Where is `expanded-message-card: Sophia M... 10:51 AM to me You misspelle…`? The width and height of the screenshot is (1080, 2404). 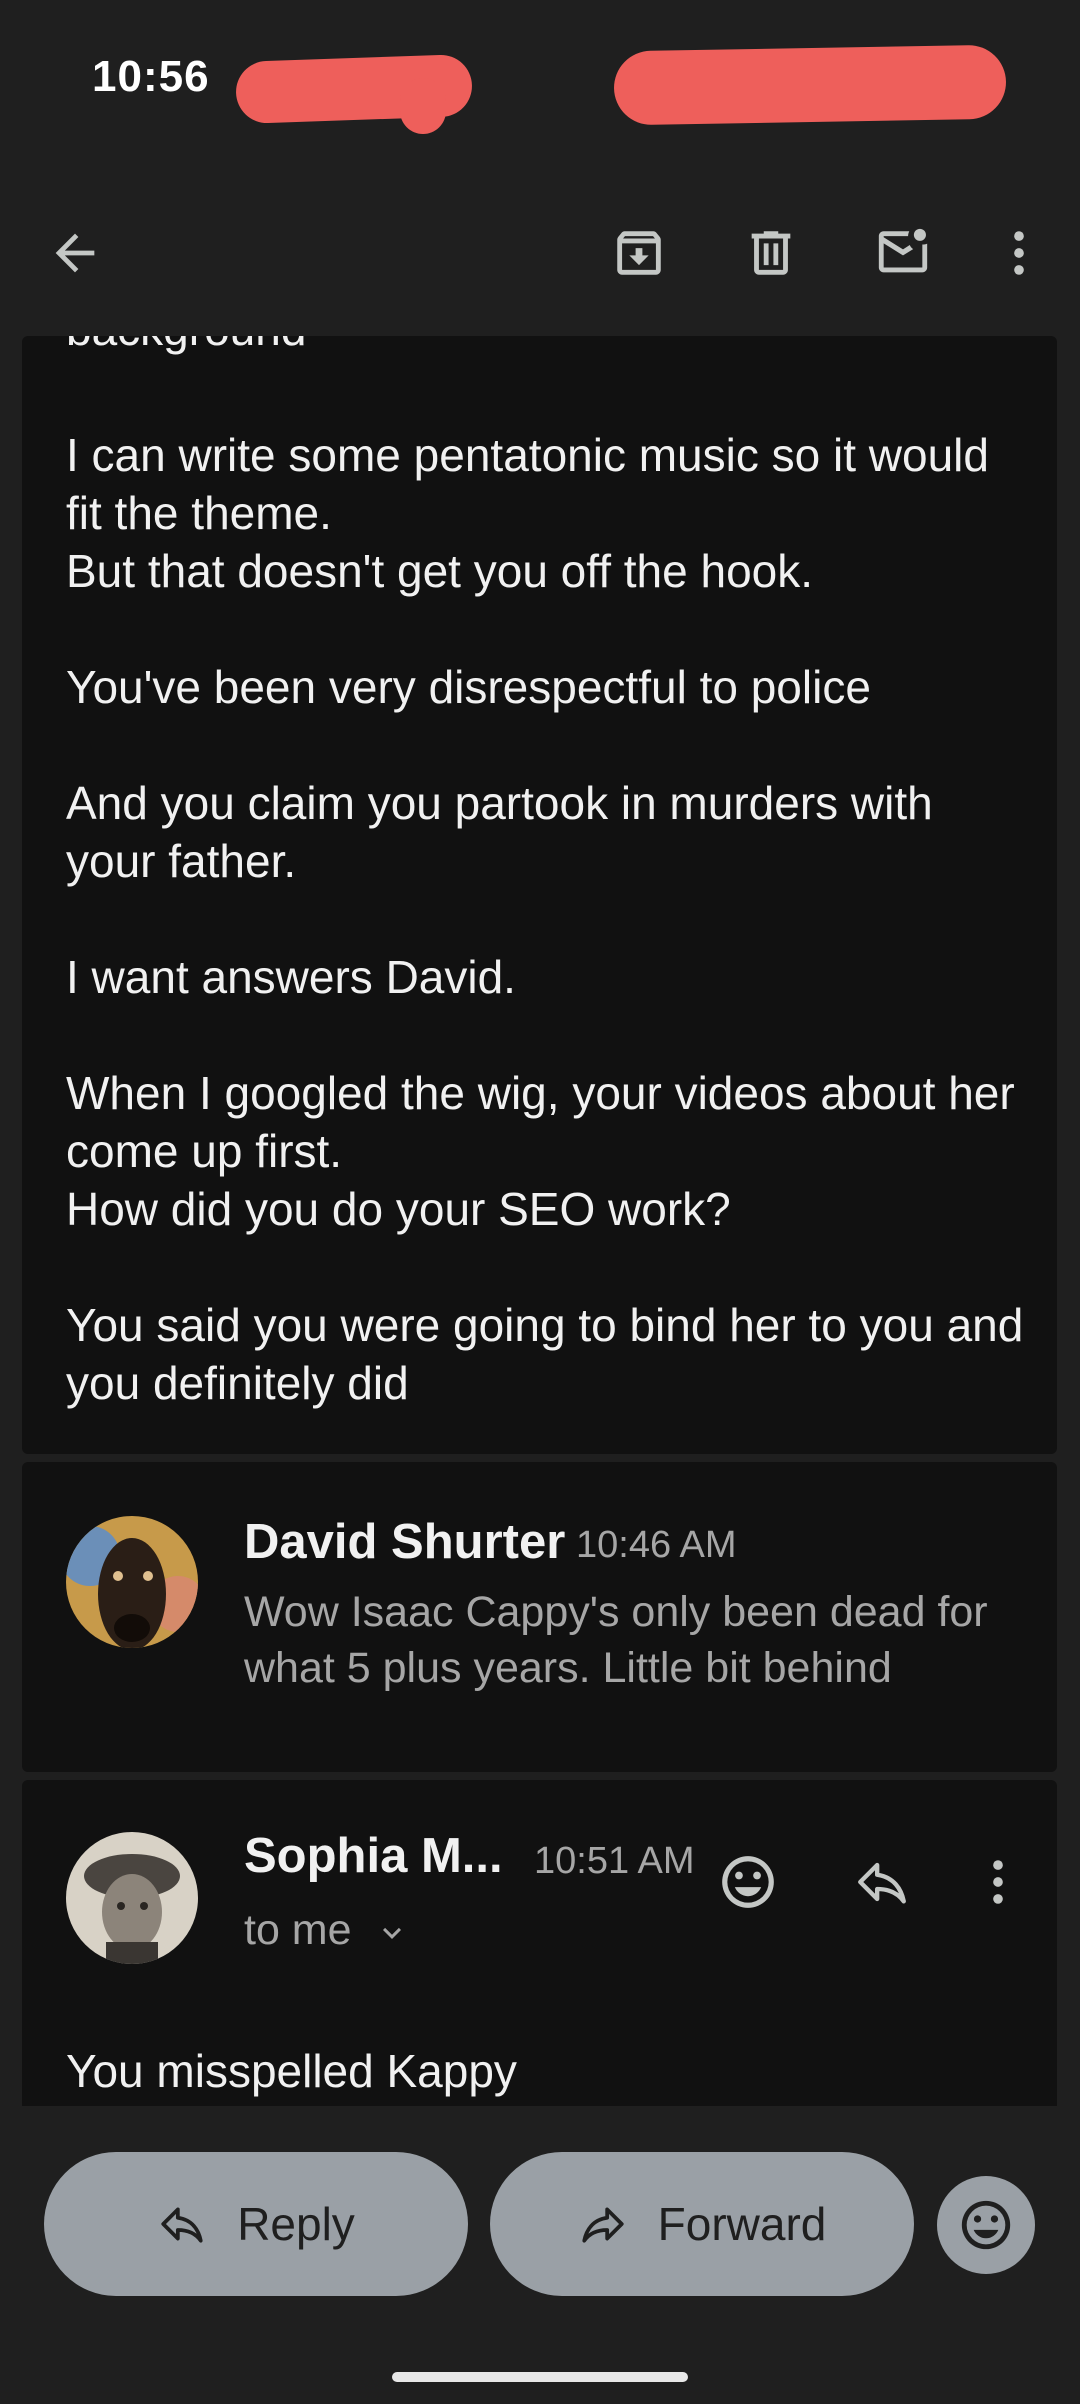 expanded-message-card: Sophia M... 10:51 AM to me You misspelle… is located at coordinates (539, 1943).